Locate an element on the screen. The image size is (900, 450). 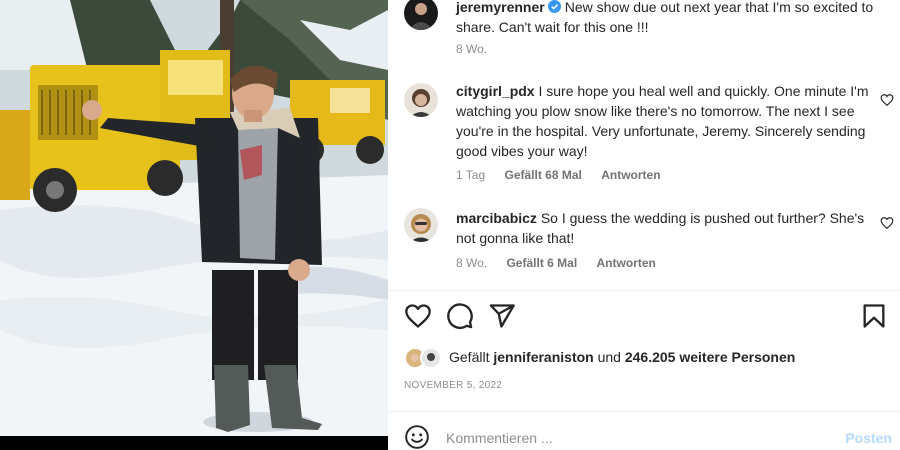
comment-likes-count: Gefällt 6 Mal is located at coordinates (541, 263).